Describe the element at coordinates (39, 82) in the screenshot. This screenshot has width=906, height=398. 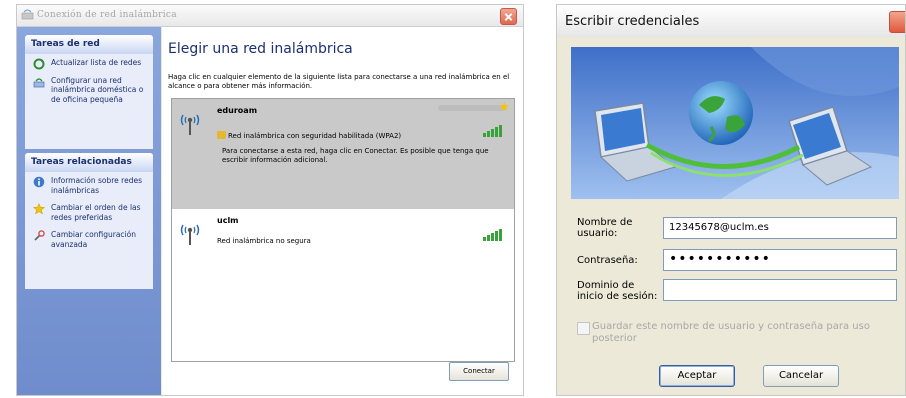
I see `setup-network-icon` at that location.